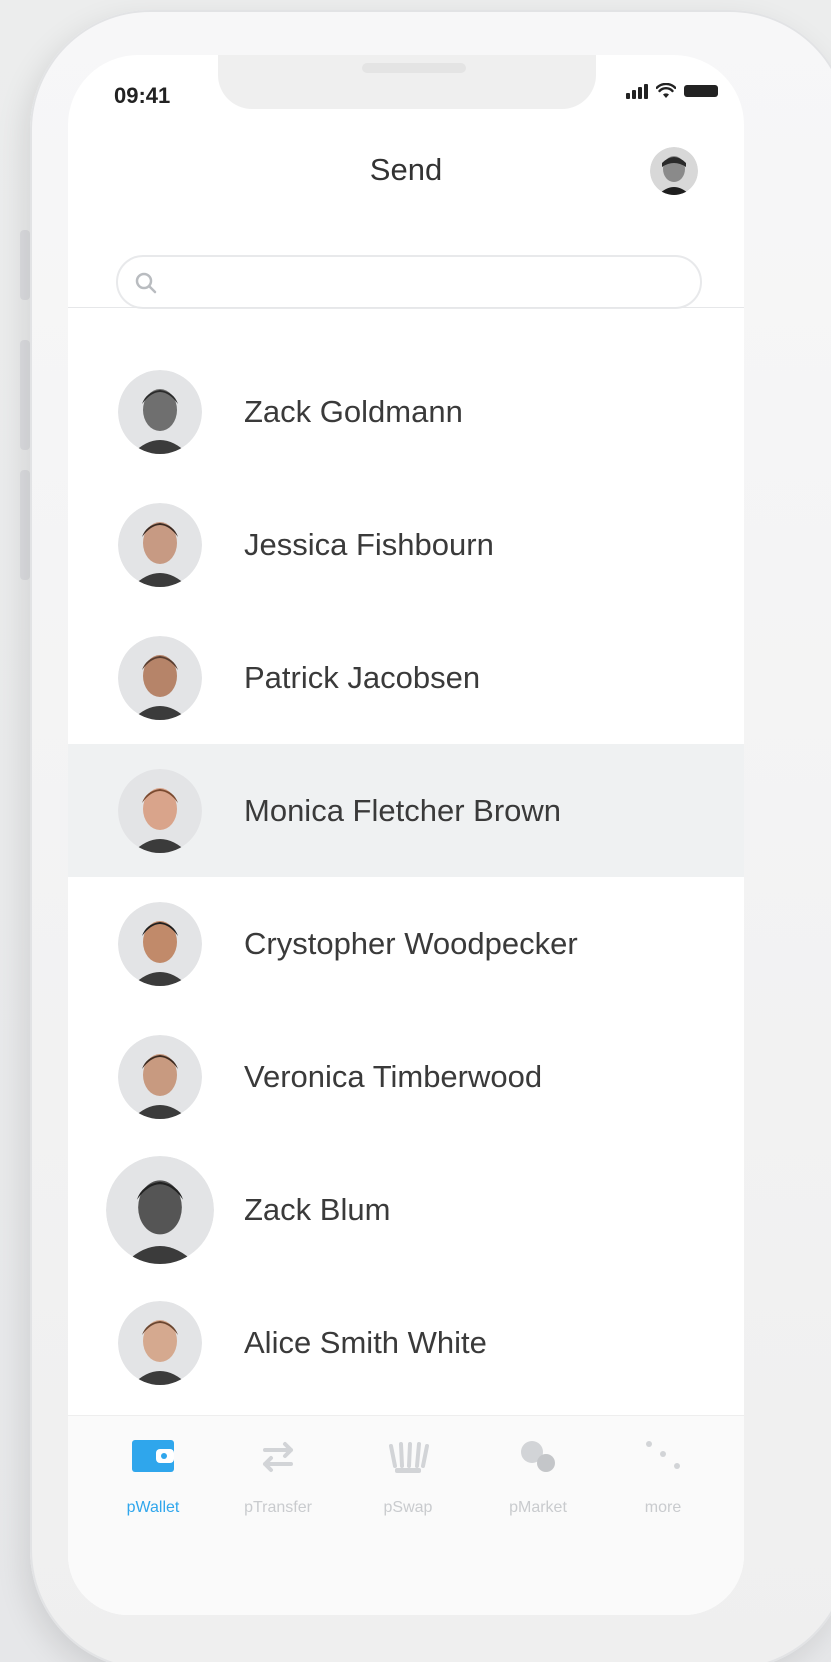 The image size is (831, 1662). I want to click on tab-label: pMarket, so click(538, 1507).